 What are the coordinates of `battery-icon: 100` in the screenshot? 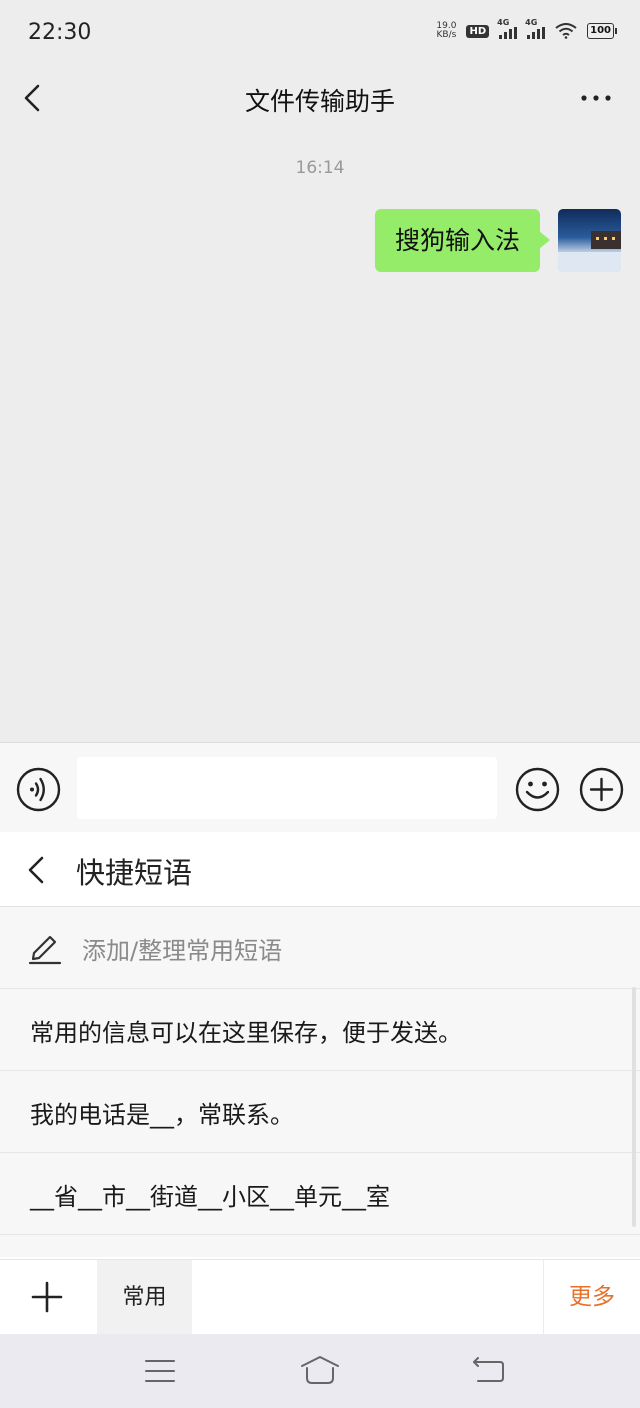 It's located at (602, 31).